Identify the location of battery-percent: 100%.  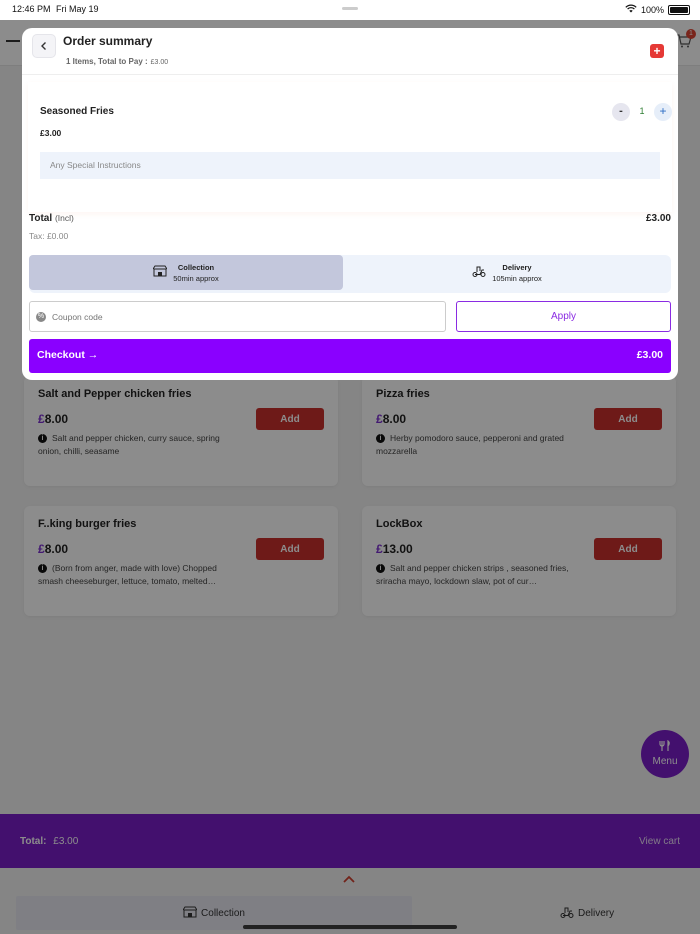
(652, 9).